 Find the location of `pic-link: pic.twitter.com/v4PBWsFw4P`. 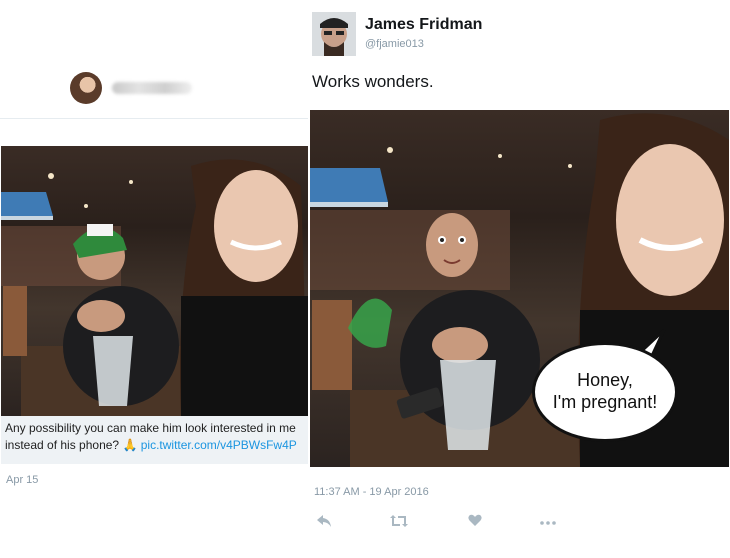

pic-link: pic.twitter.com/v4PBWsFw4P is located at coordinates (219, 445).